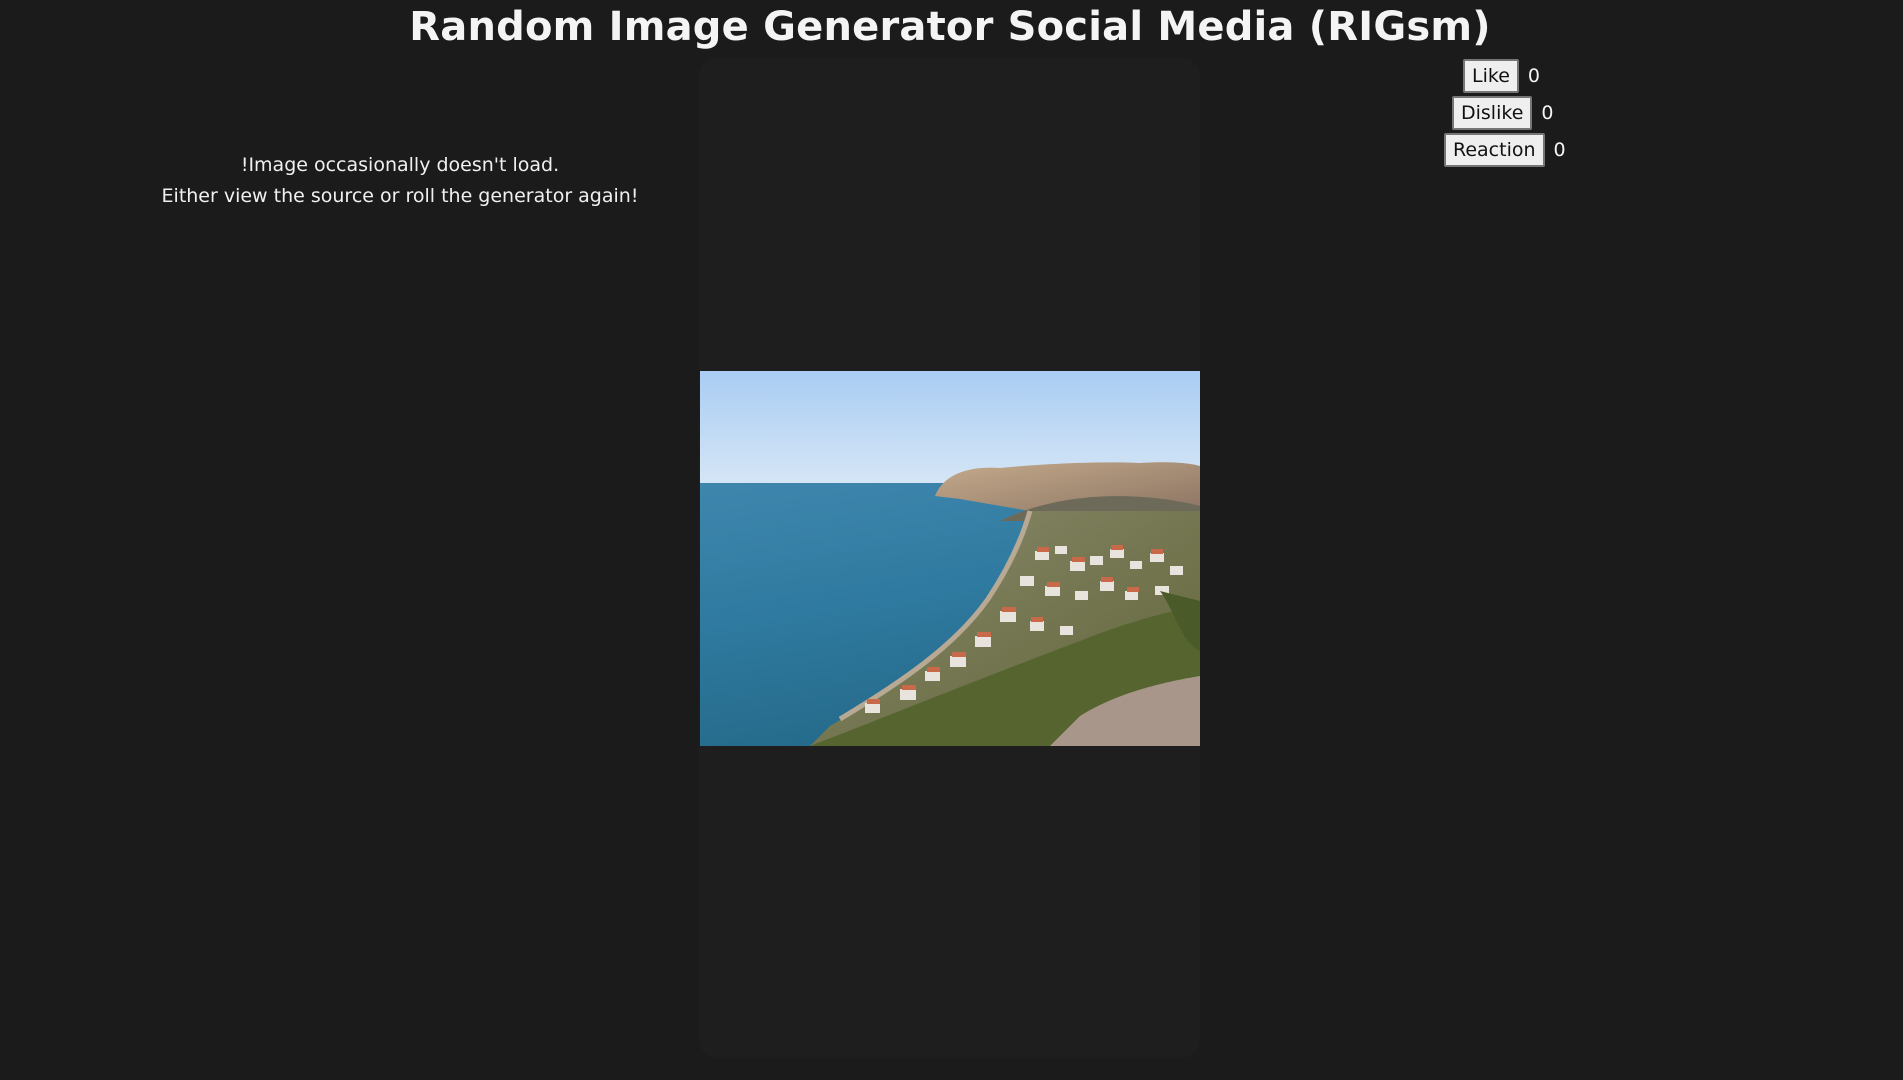 This screenshot has height=1080, width=1903. I want to click on reaction-row: Reaction 0, so click(1505, 150).